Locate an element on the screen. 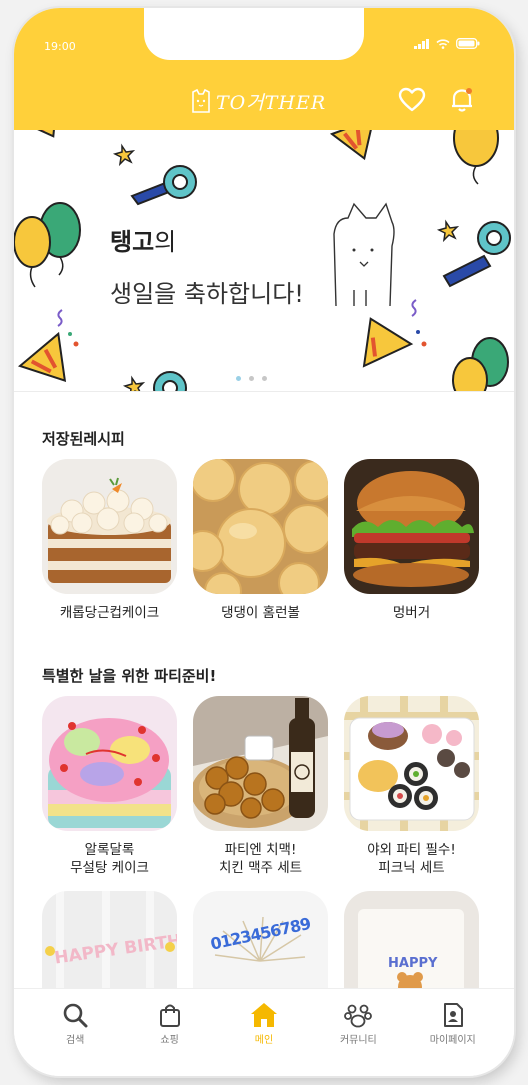 Image resolution: width=528 pixels, height=1085 pixels. recipe-card: 멍버거 is located at coordinates (411, 540).